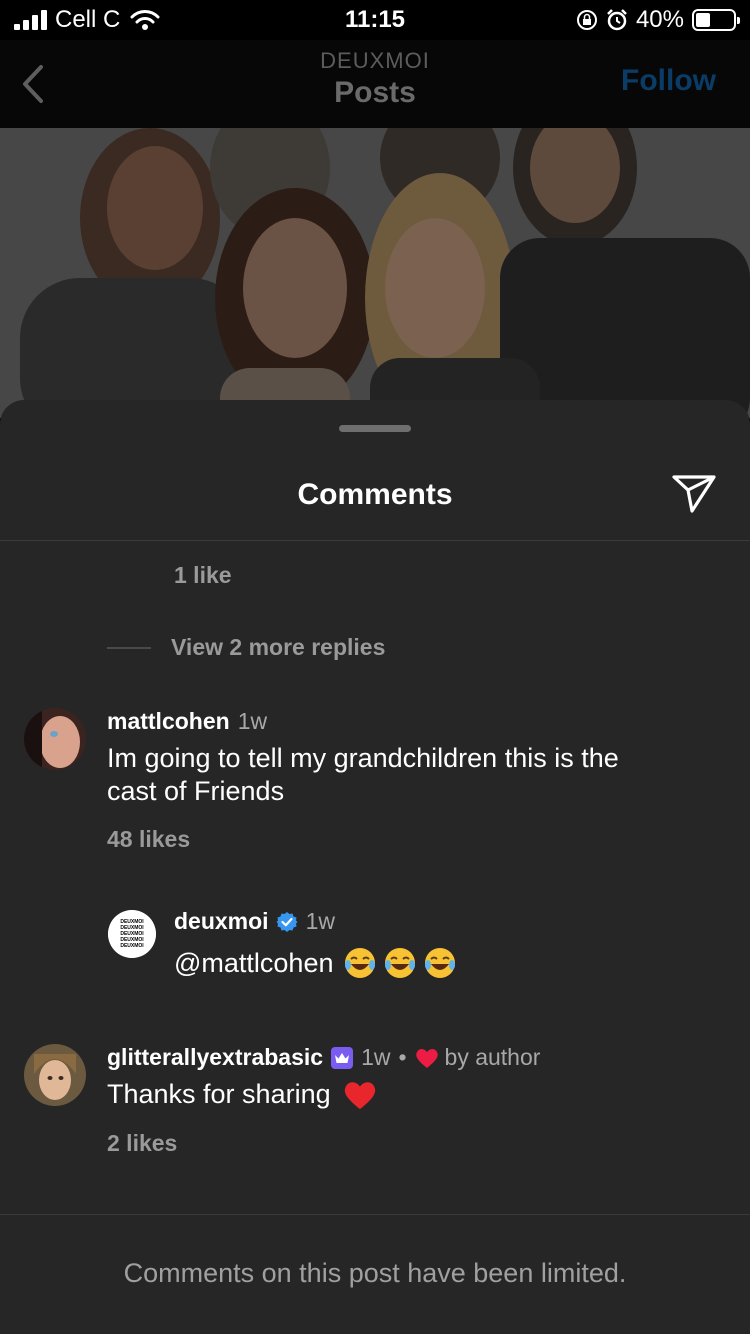 The width and height of the screenshot is (750, 1334). I want to click on previous-reply-likes: 1 like, so click(203, 575).